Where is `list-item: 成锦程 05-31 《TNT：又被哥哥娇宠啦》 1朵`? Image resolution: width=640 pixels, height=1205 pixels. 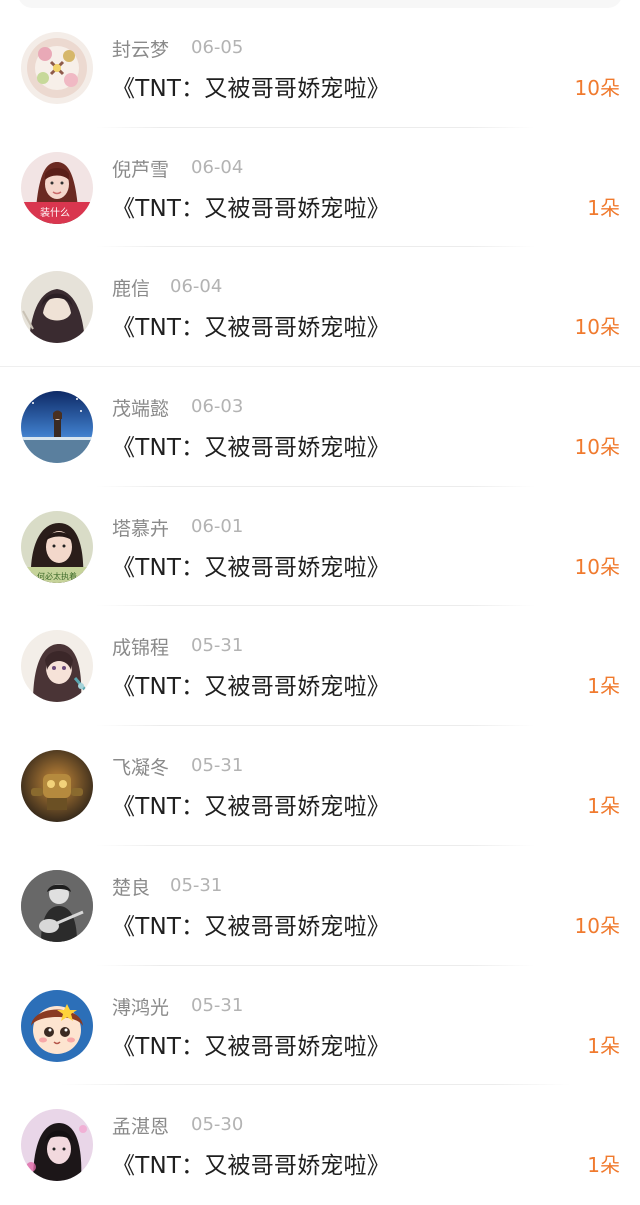 list-item: 成锦程 05-31 《TNT：又被哥哥娇宠啦》 1朵 is located at coordinates (320, 666).